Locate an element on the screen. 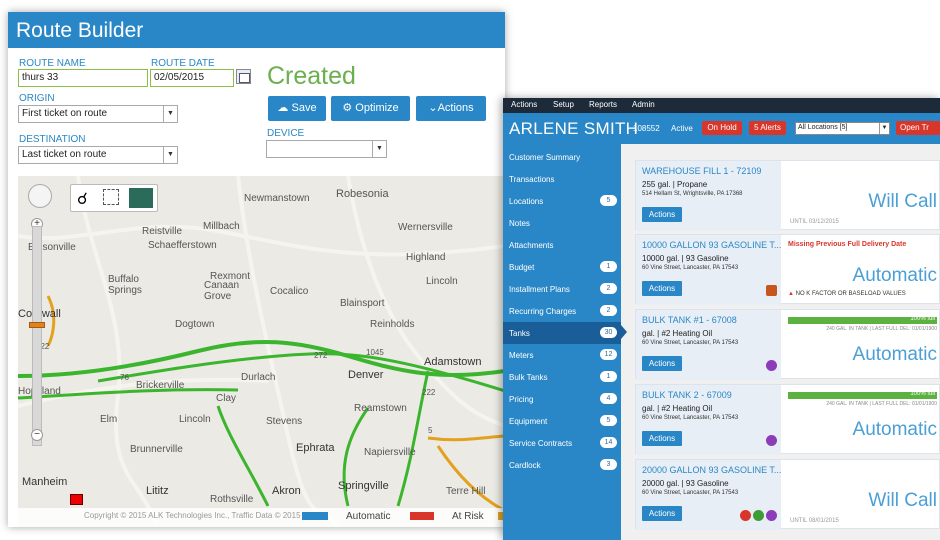  device-select: ▼ is located at coordinates (326, 149).